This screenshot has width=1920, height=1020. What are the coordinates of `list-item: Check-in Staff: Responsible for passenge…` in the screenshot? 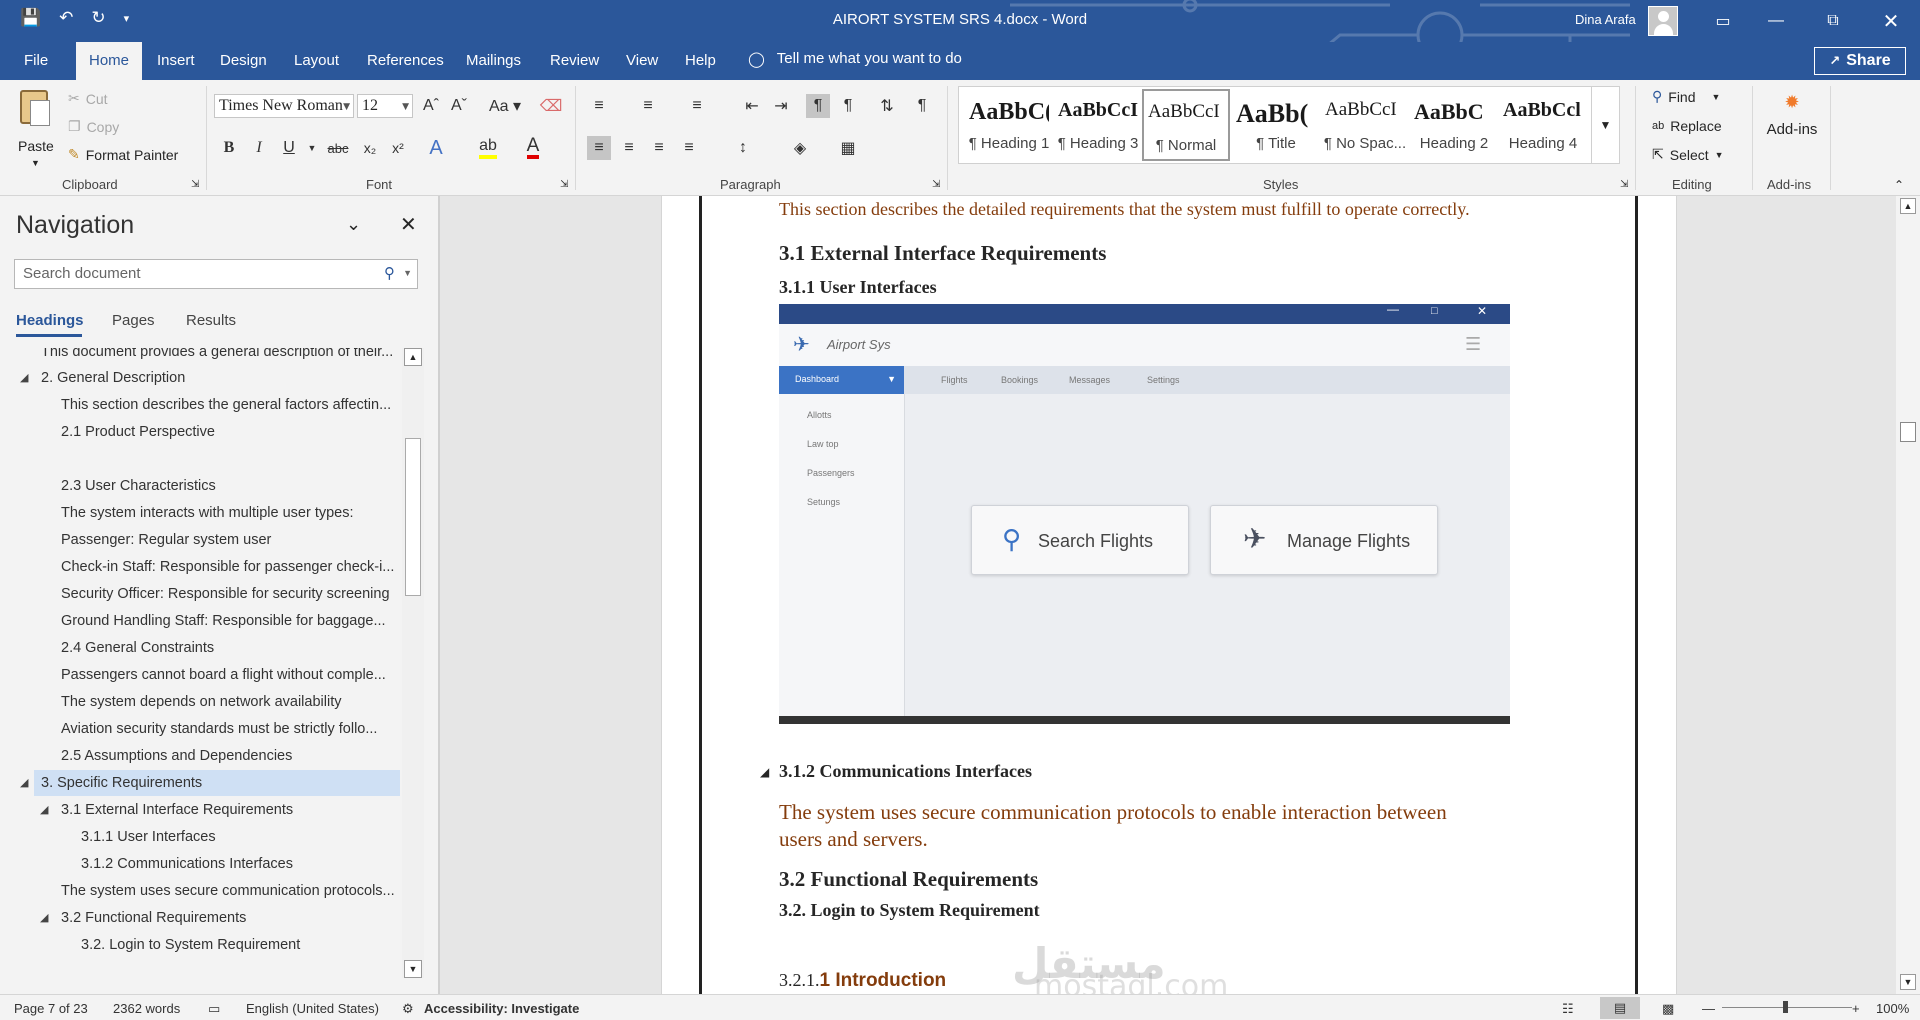 It's located at (229, 567).